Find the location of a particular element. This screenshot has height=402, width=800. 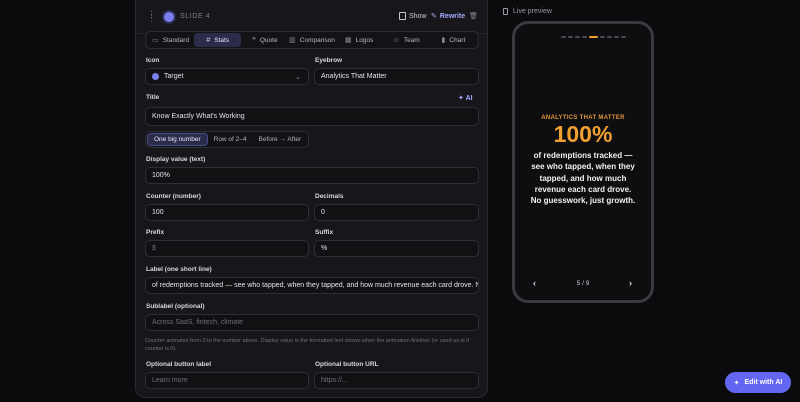

layout-row-of-numbers: Row of 2–4 is located at coordinates (230, 139).